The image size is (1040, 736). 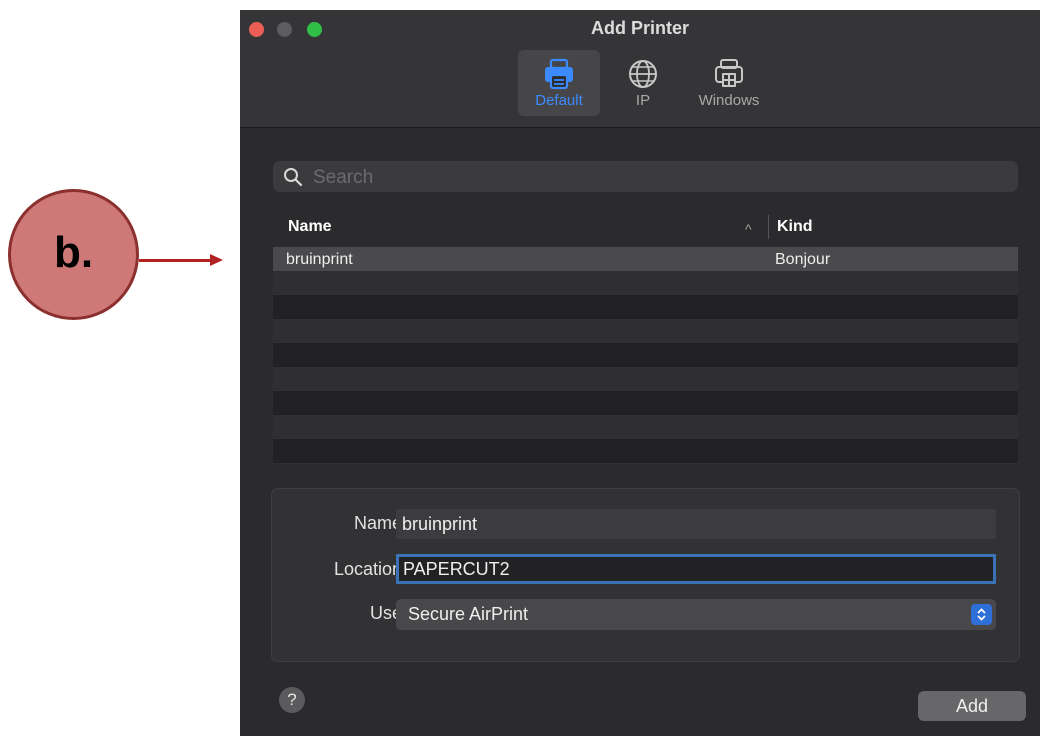 I want to click on tab-ip: IP, so click(x=643, y=83).